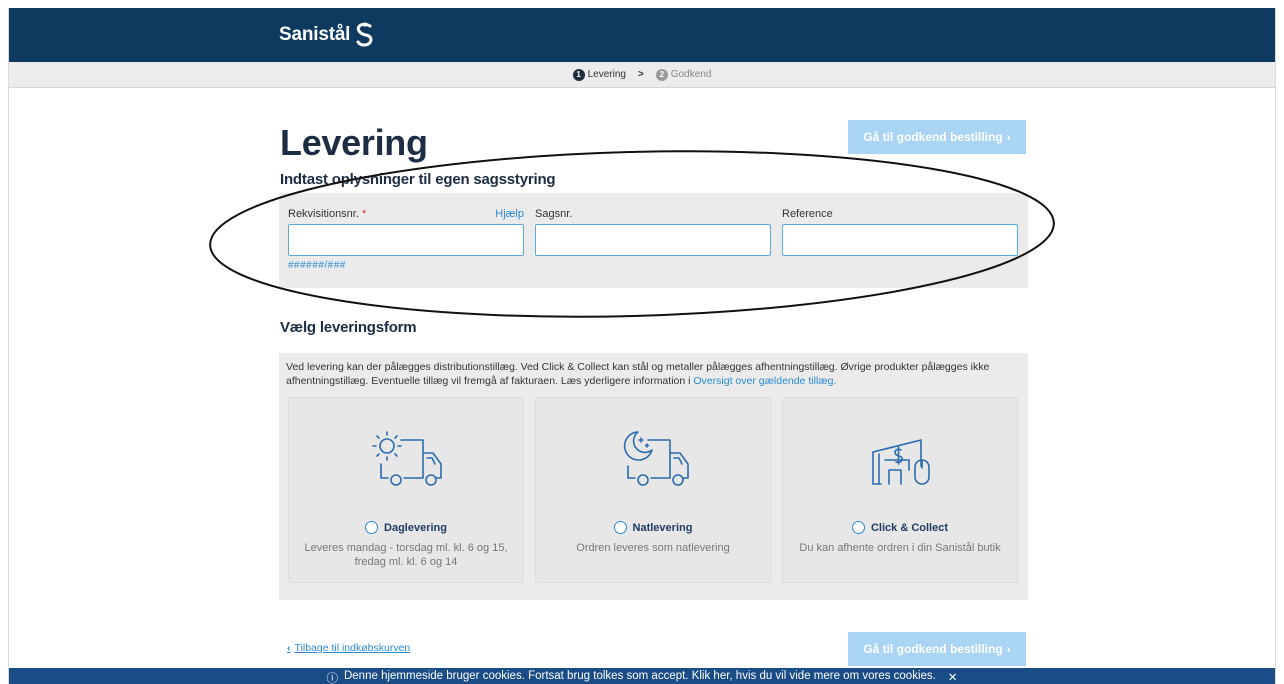 The image size is (1284, 684). Describe the element at coordinates (364, 214) in the screenshot. I see `required-marker: *` at that location.